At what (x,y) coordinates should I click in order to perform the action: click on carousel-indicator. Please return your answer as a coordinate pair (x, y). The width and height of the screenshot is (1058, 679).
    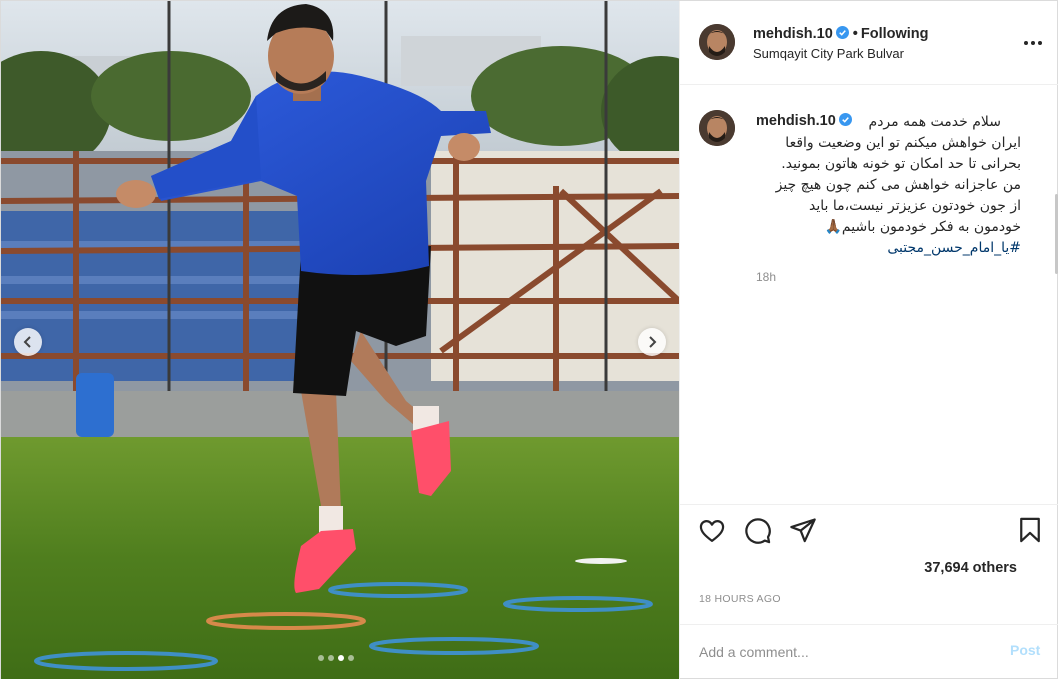
    Looking at the image, I should click on (336, 658).